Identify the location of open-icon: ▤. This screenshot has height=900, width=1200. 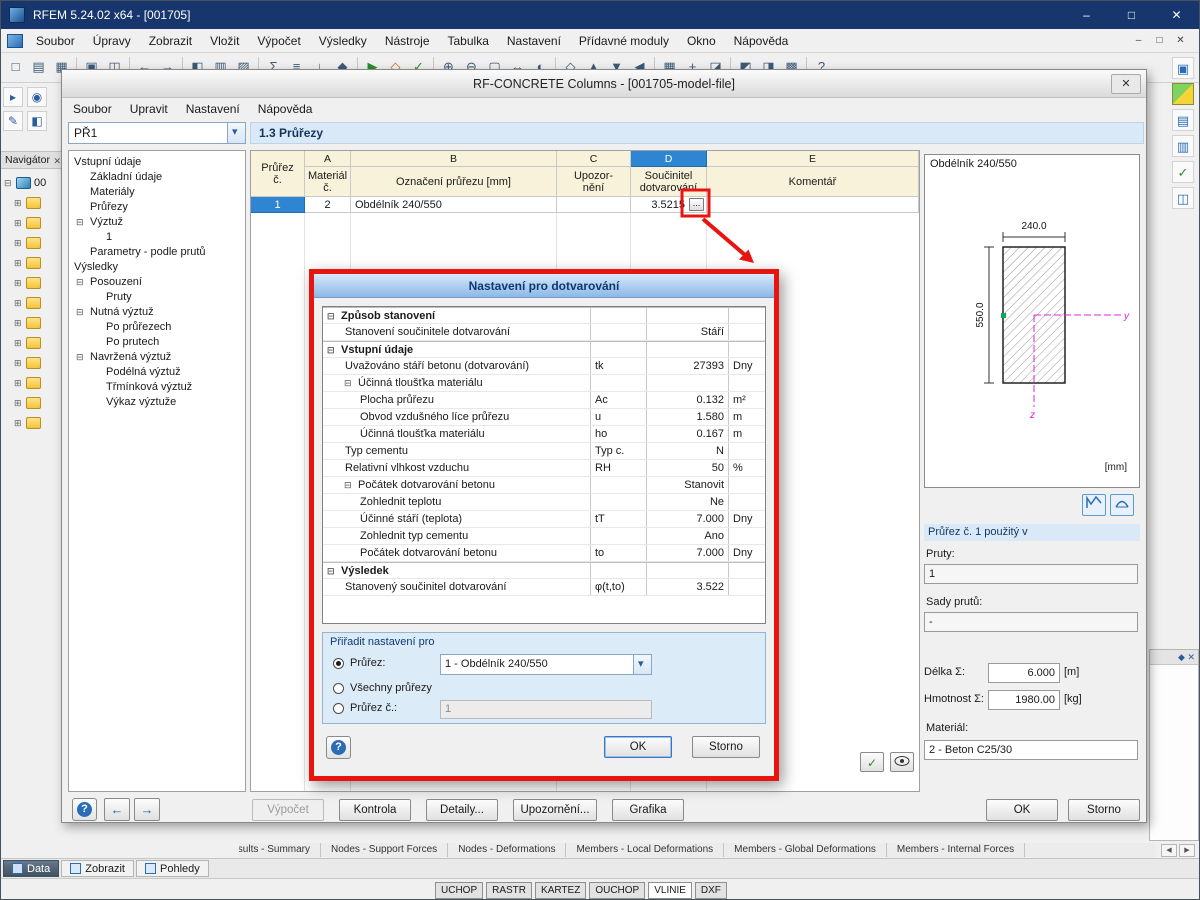
(38, 67).